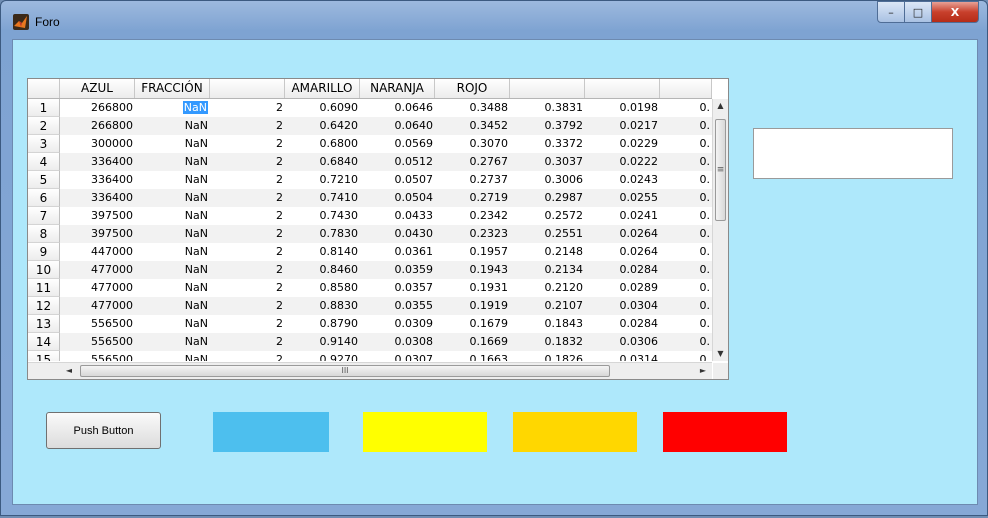 Image resolution: width=988 pixels, height=518 pixels. I want to click on table-cell: 0.0243, so click(622, 180).